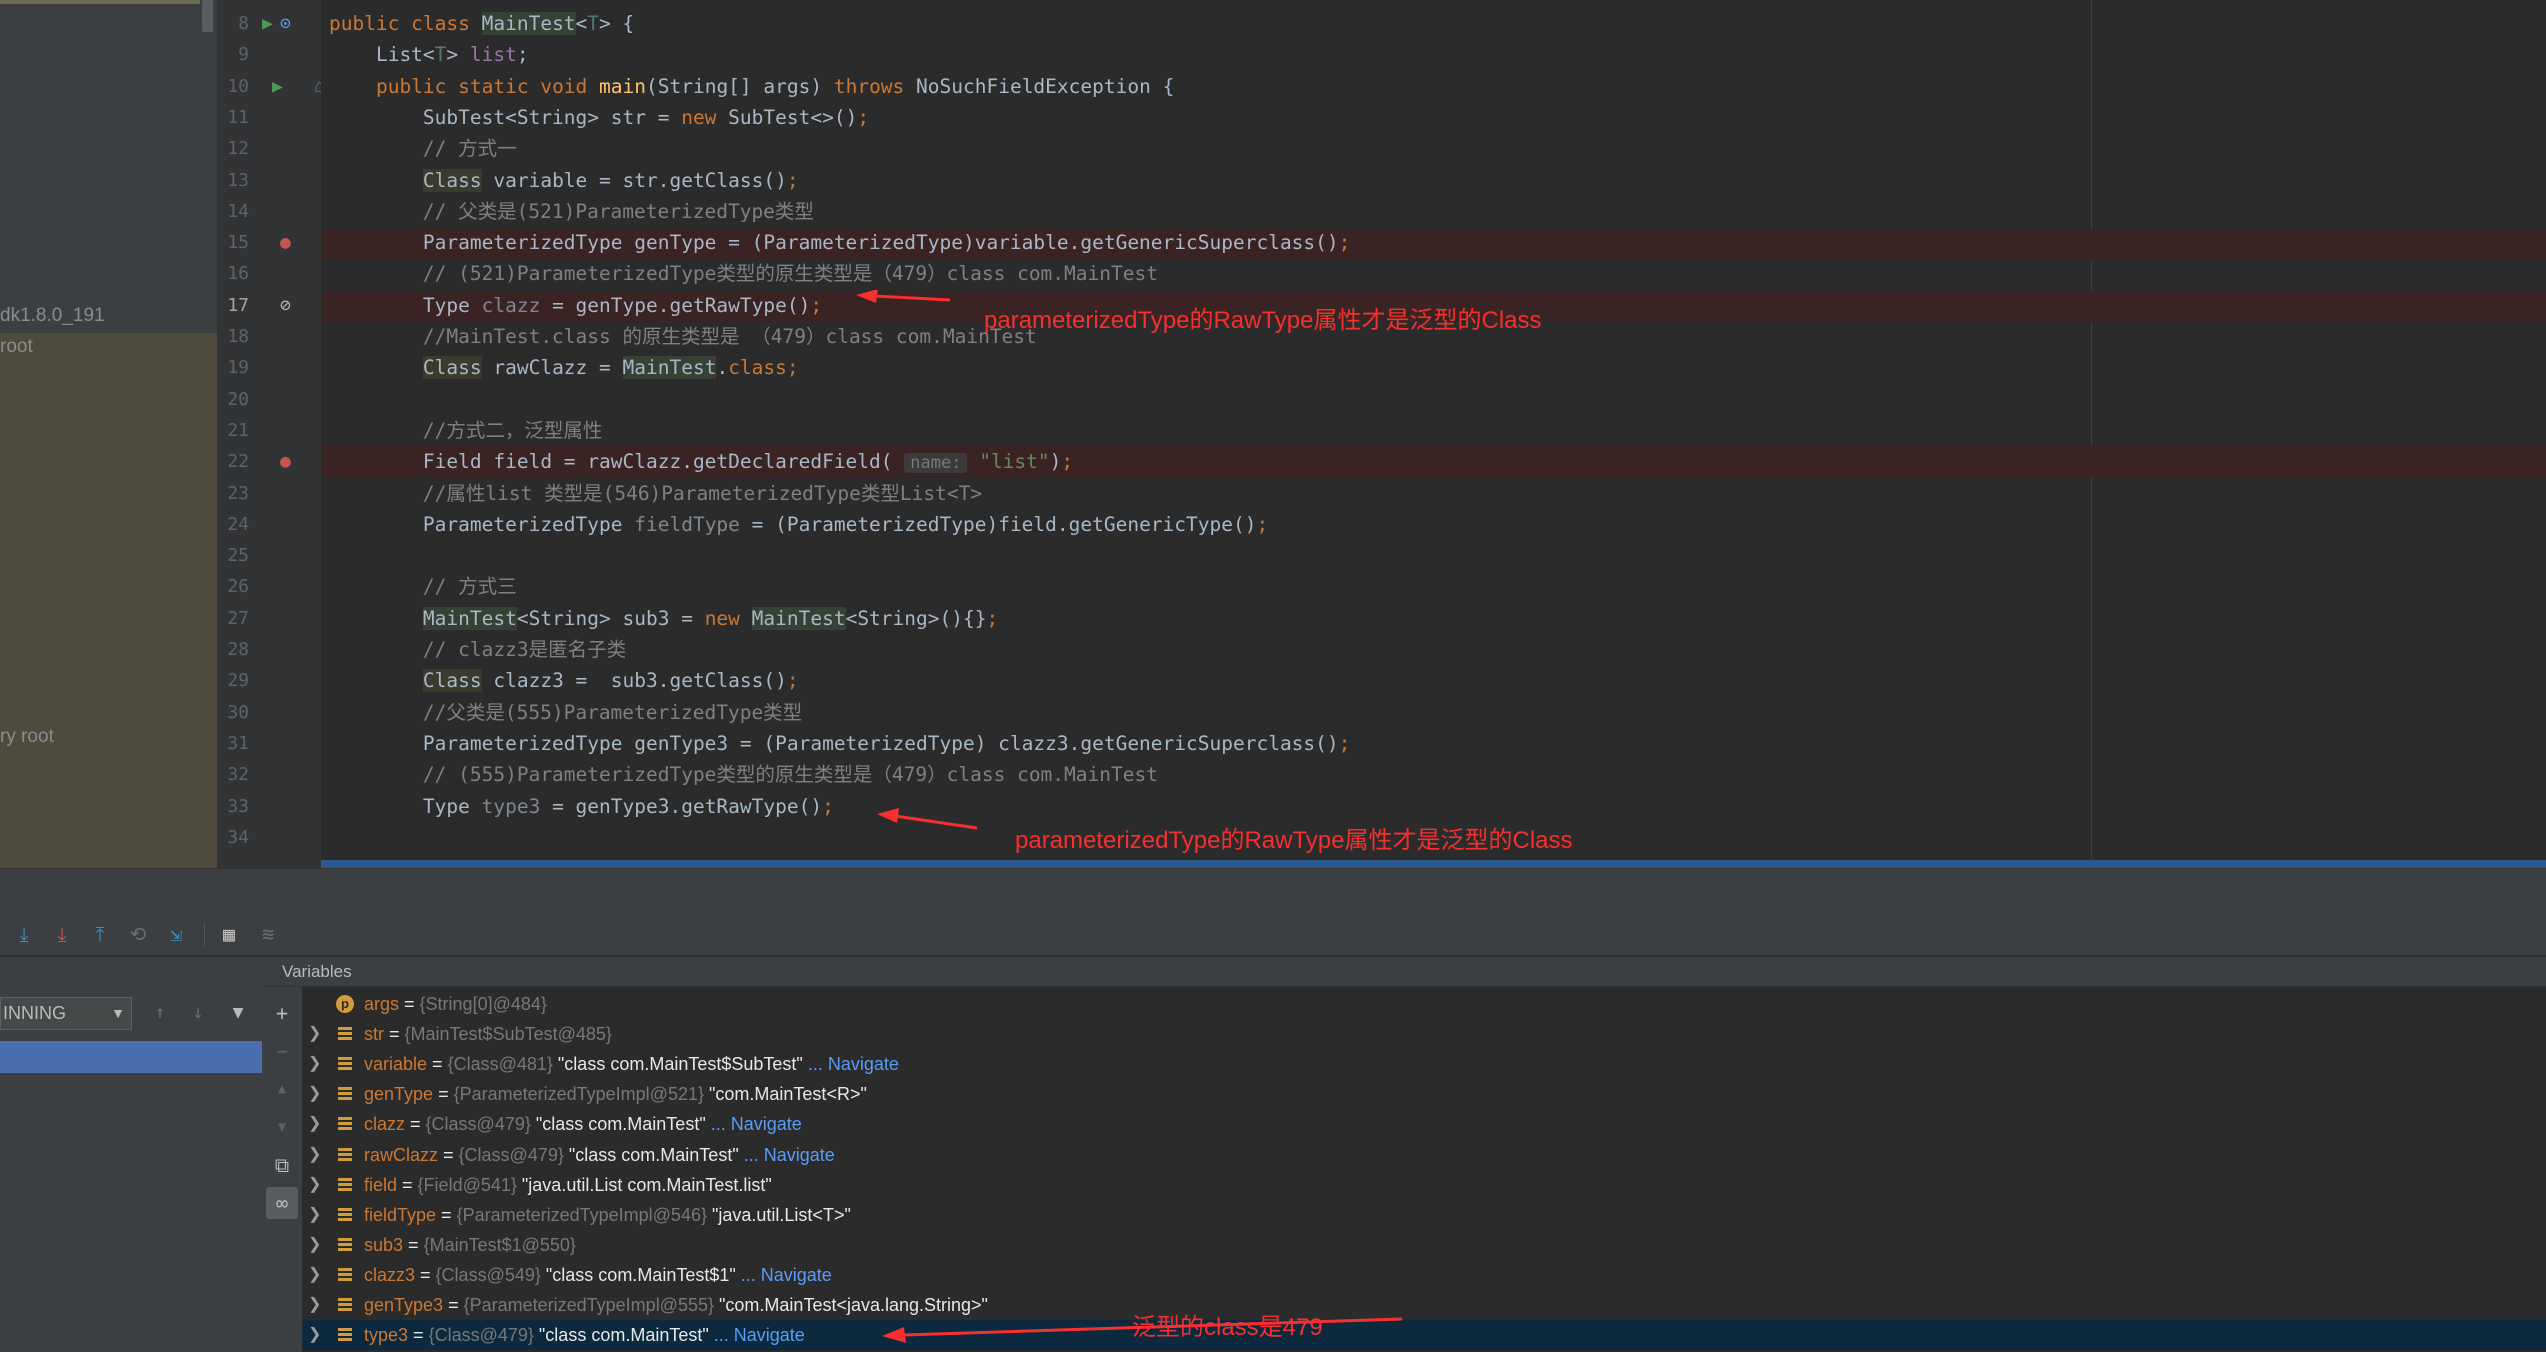 The image size is (2546, 1352). Describe the element at coordinates (138, 934) in the screenshot. I see `drop-frame-icon: ⟲` at that location.